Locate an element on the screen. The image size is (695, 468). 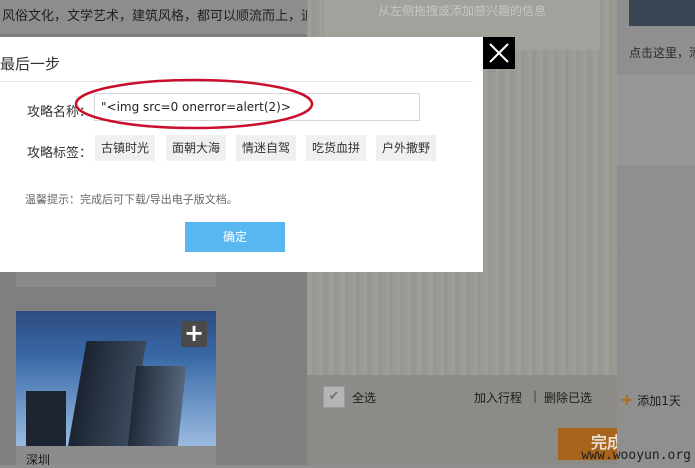
drop-hint-text: 从左侧拖拽或添加感兴趣的信息 is located at coordinates (461, 11).